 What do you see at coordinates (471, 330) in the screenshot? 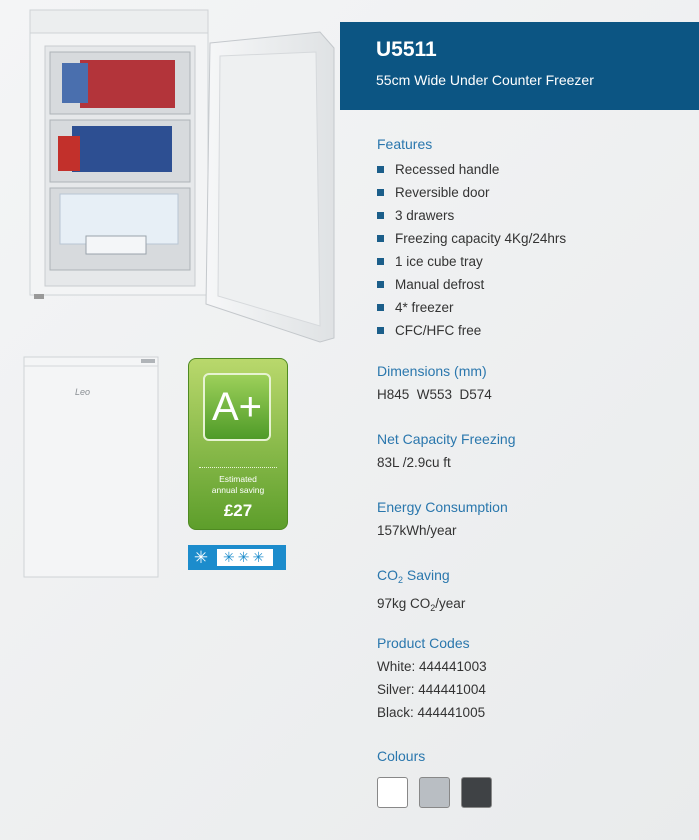
I see `list-item: CFC/HFC free` at bounding box center [471, 330].